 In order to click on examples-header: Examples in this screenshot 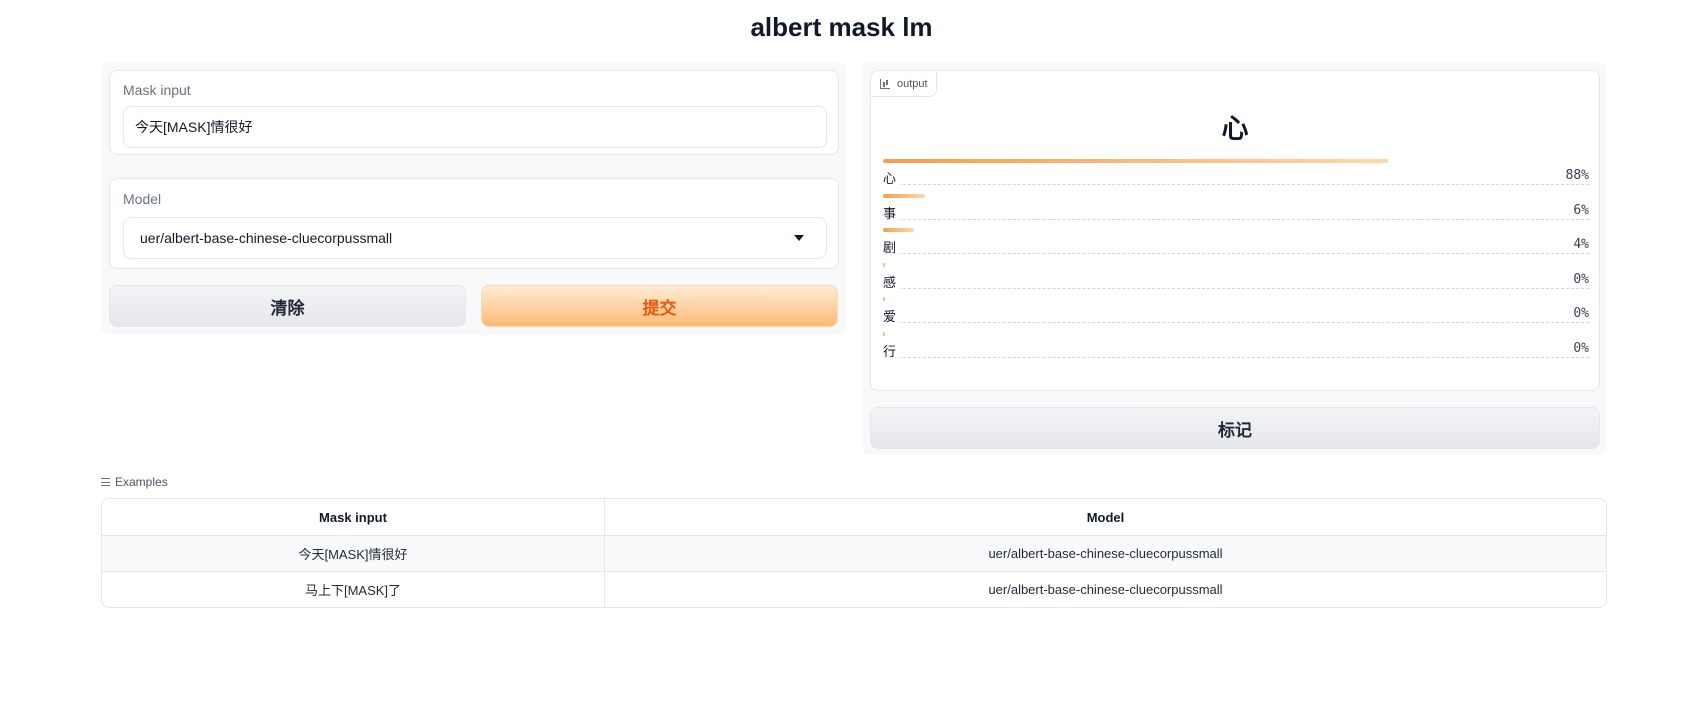, I will do `click(134, 482)`.